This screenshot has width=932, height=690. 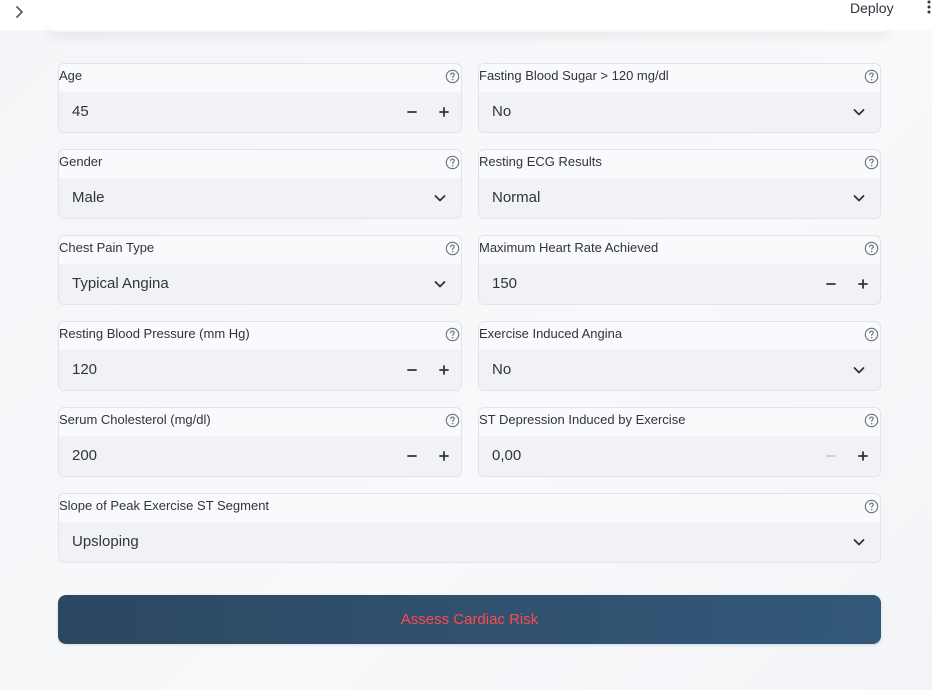 What do you see at coordinates (505, 283) in the screenshot?
I see `max-heart-rate-value: 150` at bounding box center [505, 283].